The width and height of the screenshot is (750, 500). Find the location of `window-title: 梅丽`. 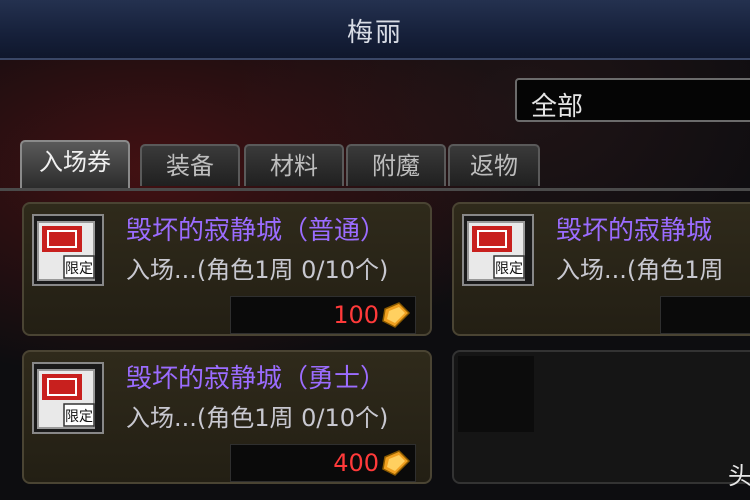

window-title: 梅丽 is located at coordinates (374, 33).